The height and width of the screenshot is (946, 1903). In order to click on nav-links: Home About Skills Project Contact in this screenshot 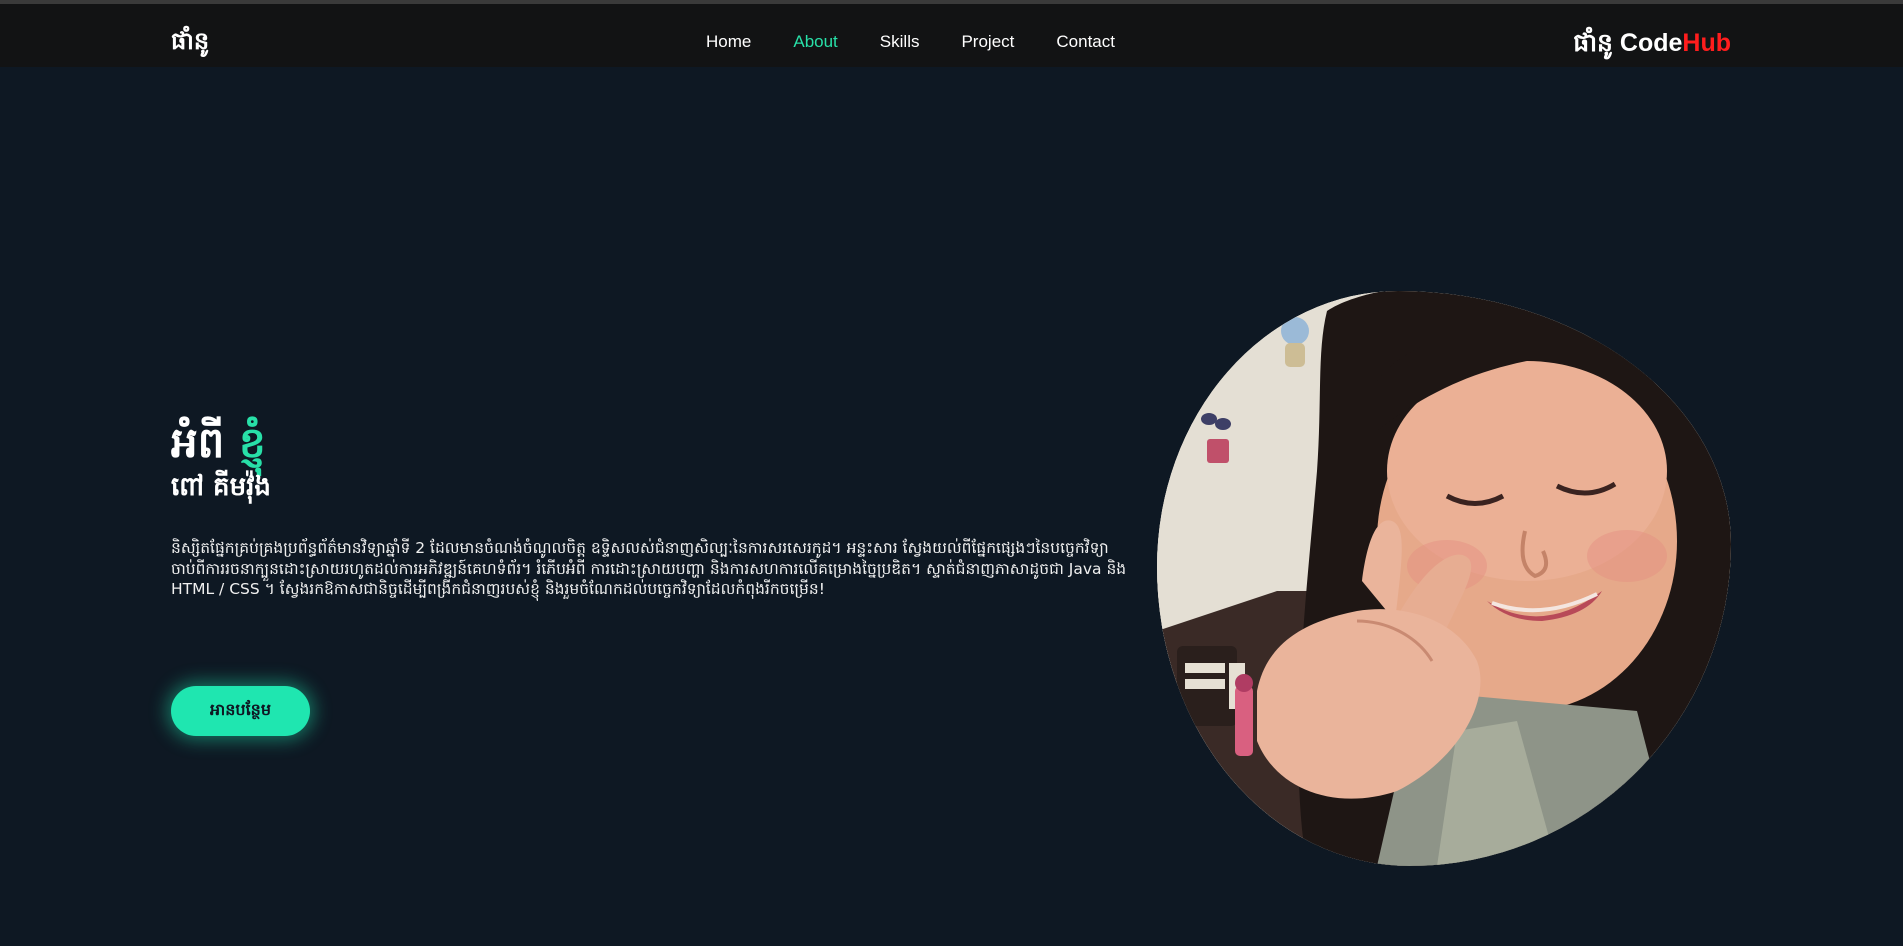, I will do `click(910, 42)`.